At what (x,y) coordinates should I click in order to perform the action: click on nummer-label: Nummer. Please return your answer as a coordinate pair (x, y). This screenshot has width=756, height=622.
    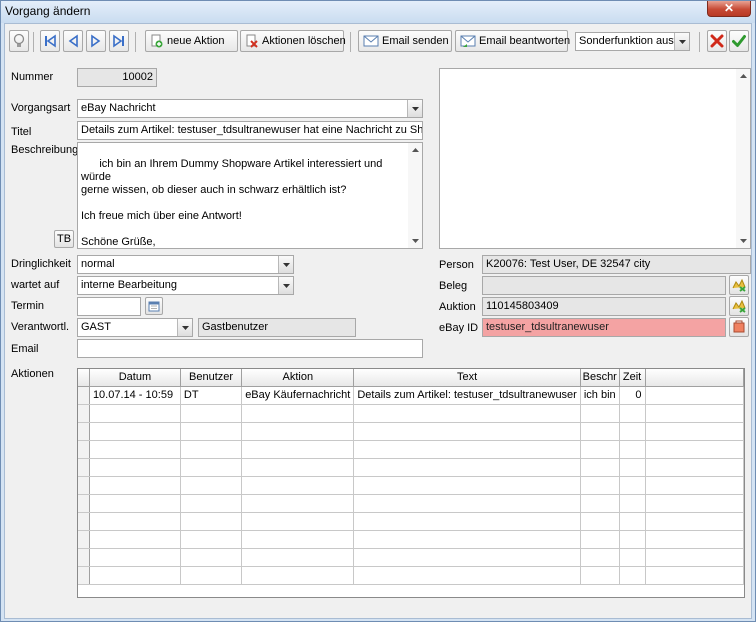
    Looking at the image, I should click on (32, 77).